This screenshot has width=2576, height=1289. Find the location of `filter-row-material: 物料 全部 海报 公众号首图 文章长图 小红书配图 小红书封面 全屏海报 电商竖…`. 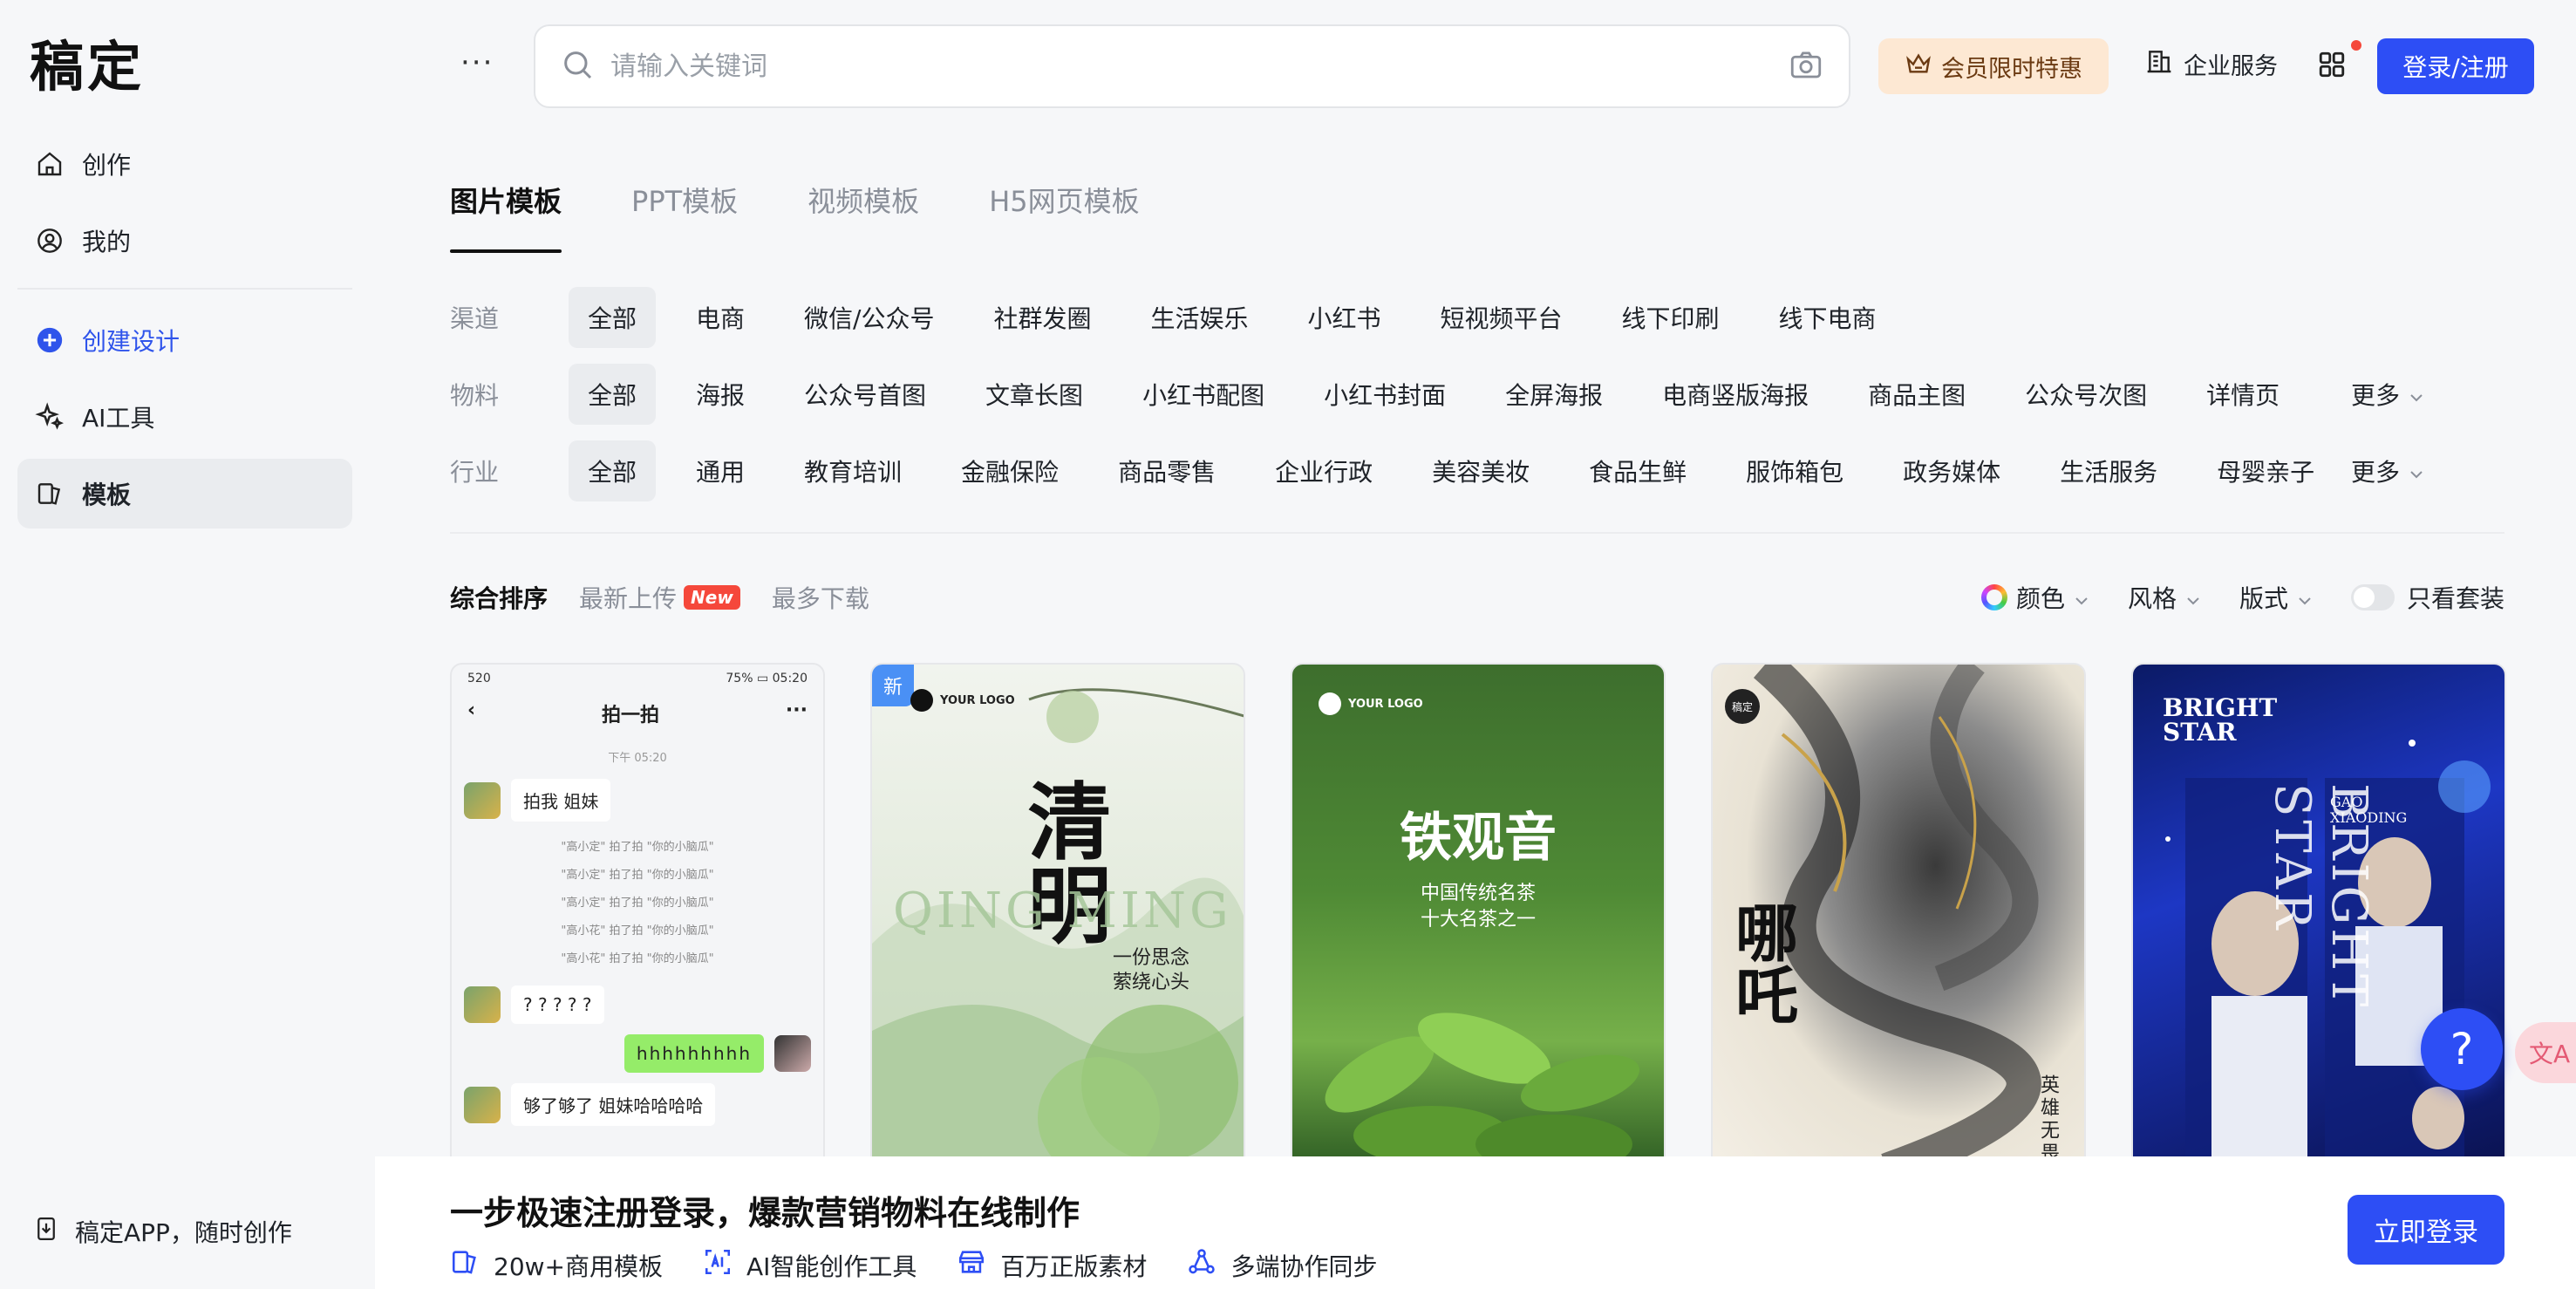

filter-row-material: 物料 全部 海报 公众号首图 文章长图 小红书配图 小红书封面 全屏海报 电商竖… is located at coordinates (1477, 394).